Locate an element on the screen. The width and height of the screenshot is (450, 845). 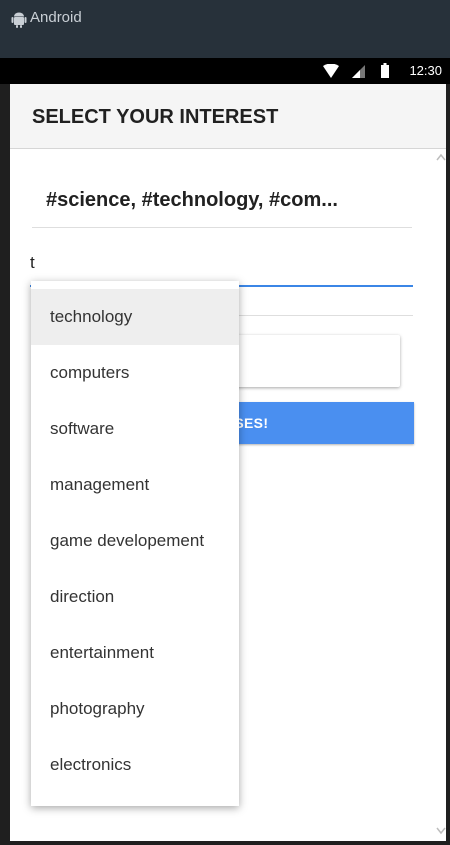
app-bar: SELECT YOUR INTEREST is located at coordinates (228, 116).